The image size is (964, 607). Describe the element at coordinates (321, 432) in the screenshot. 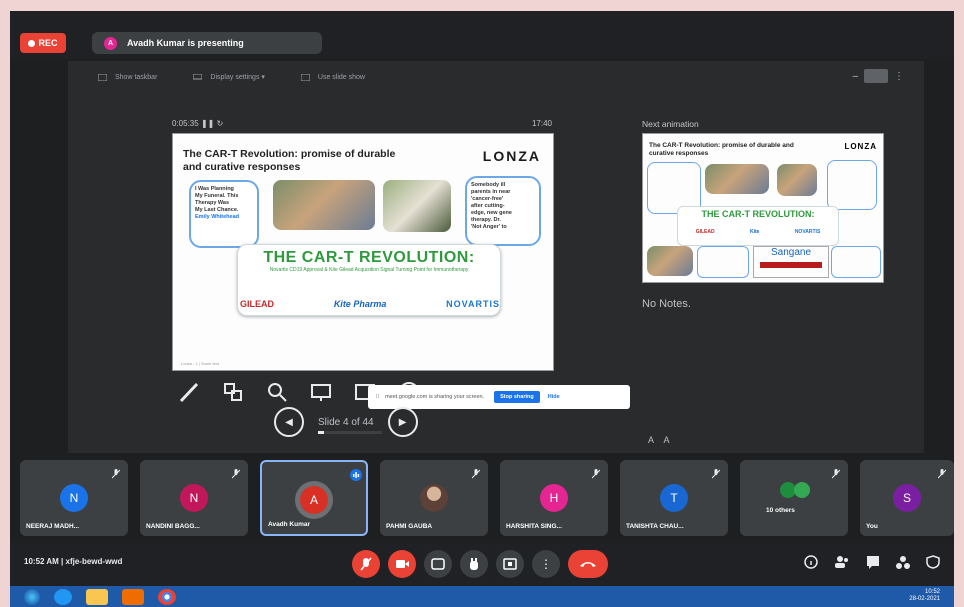

I see `slide-progress-fill` at that location.